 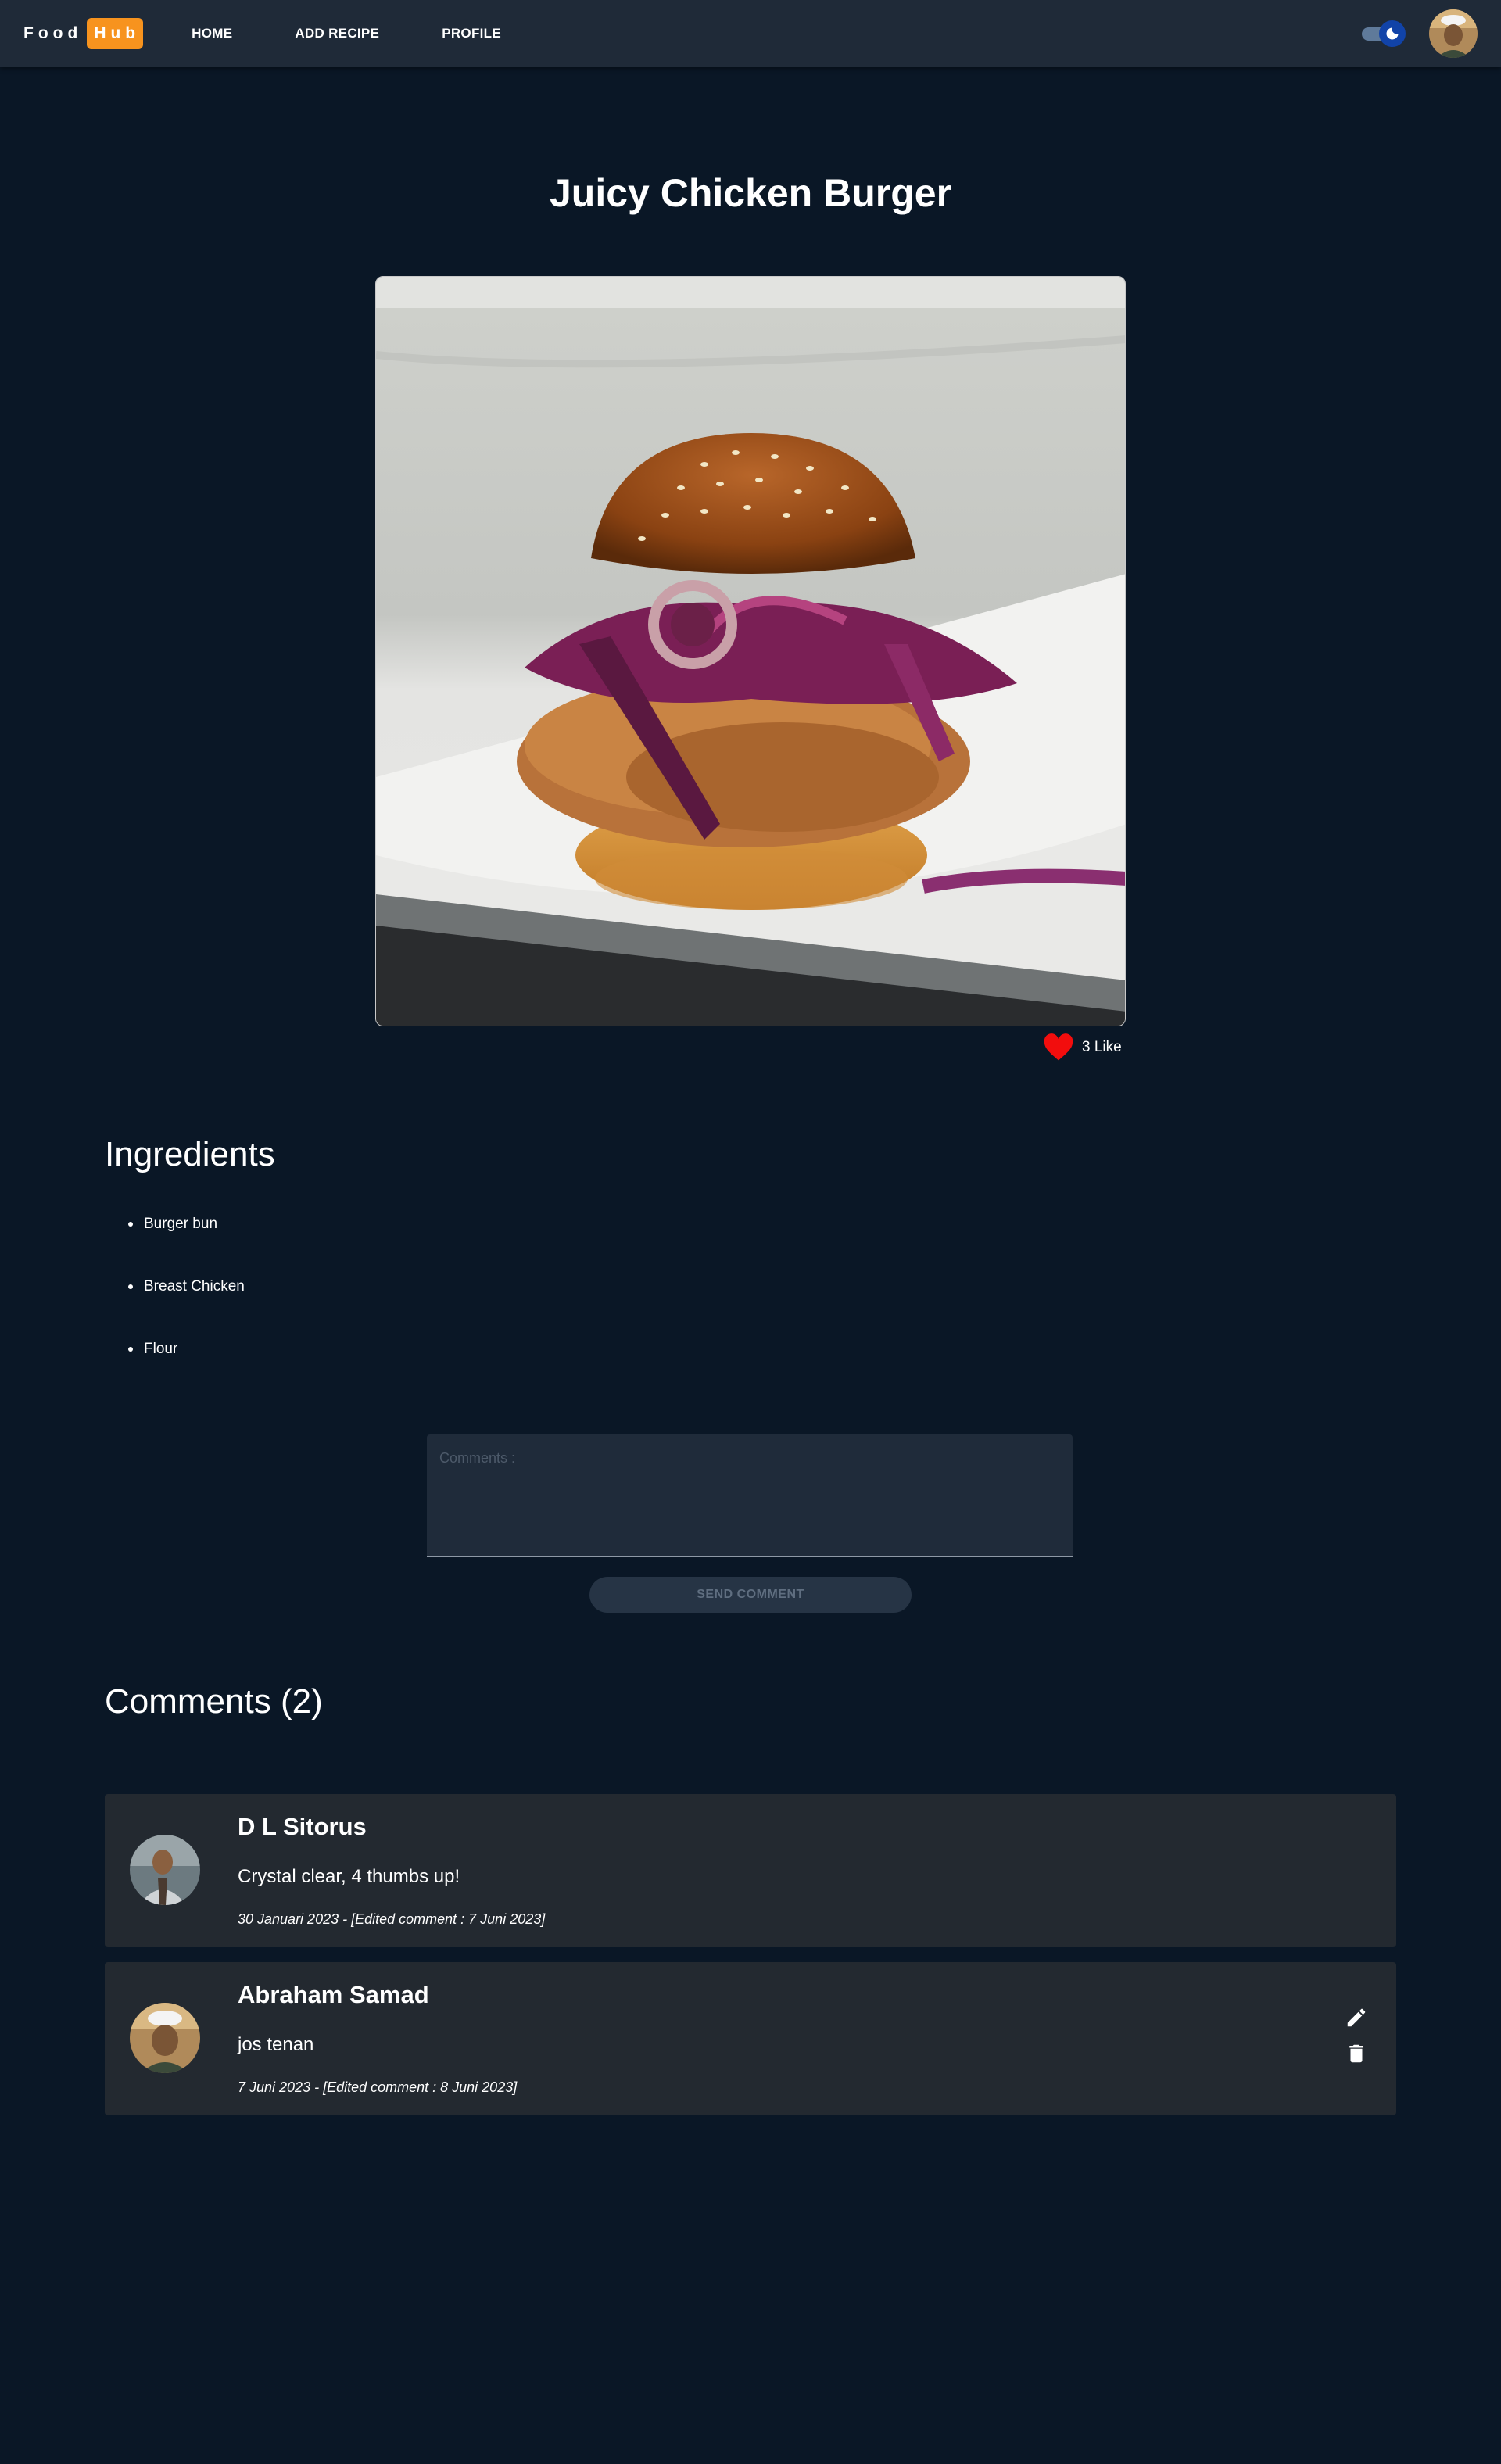 I want to click on send-comment-button: SEND COMMENT, so click(x=750, y=1595).